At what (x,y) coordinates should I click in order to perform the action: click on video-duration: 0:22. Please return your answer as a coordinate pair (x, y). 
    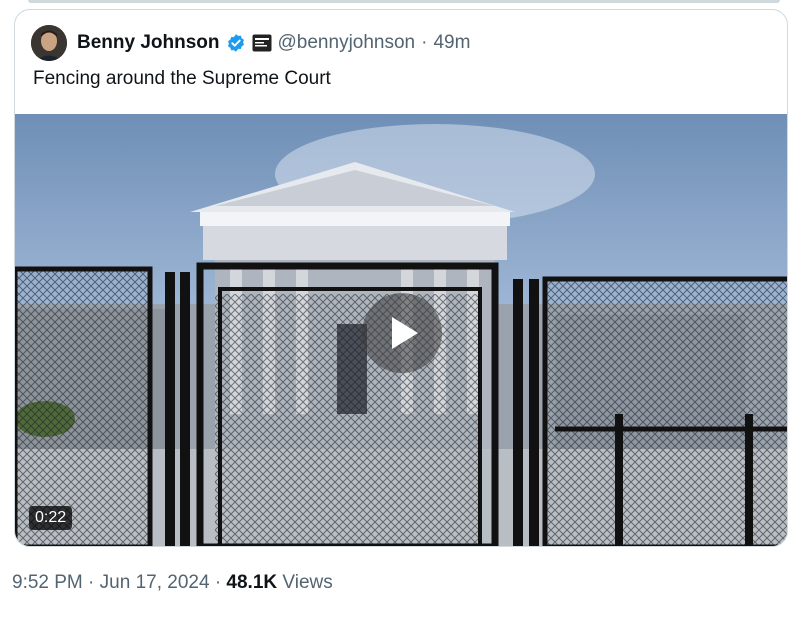
    Looking at the image, I should click on (51, 518).